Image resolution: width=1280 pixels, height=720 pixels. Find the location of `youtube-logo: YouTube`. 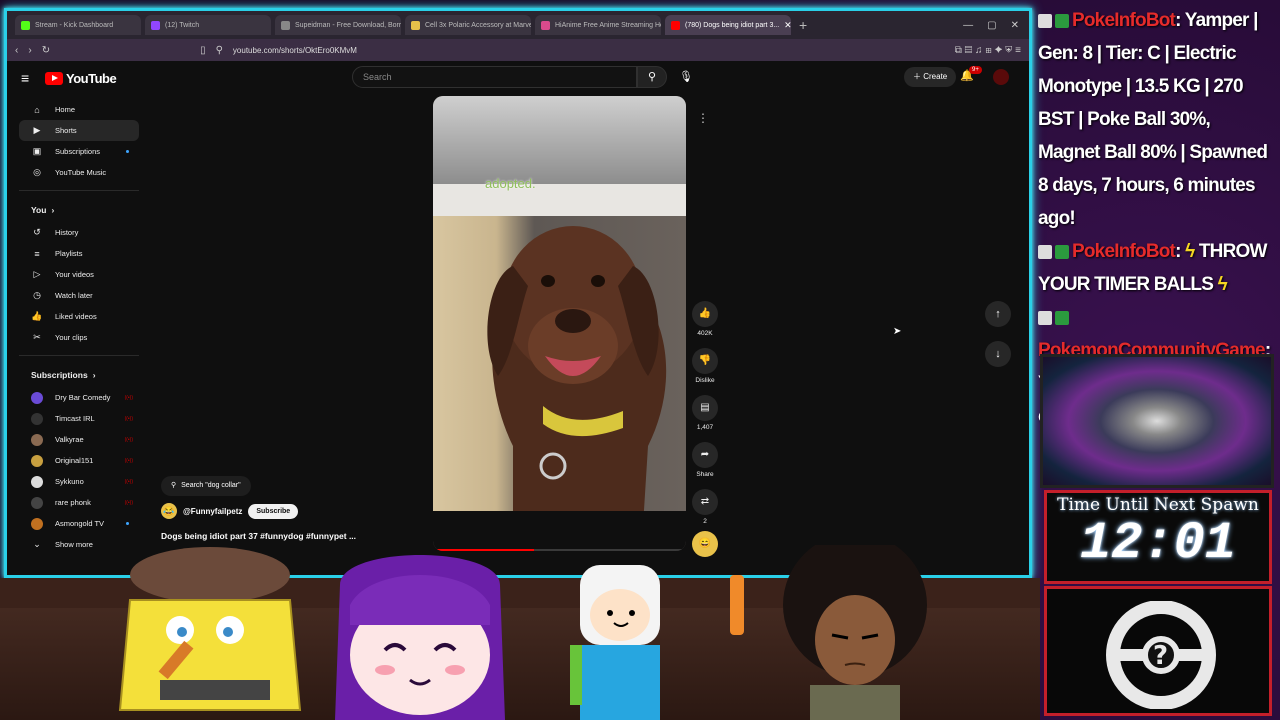

youtube-logo: YouTube is located at coordinates (81, 78).